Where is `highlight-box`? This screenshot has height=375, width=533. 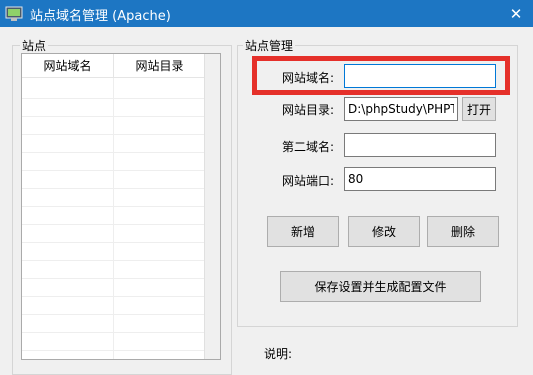
highlight-box is located at coordinates (381, 75).